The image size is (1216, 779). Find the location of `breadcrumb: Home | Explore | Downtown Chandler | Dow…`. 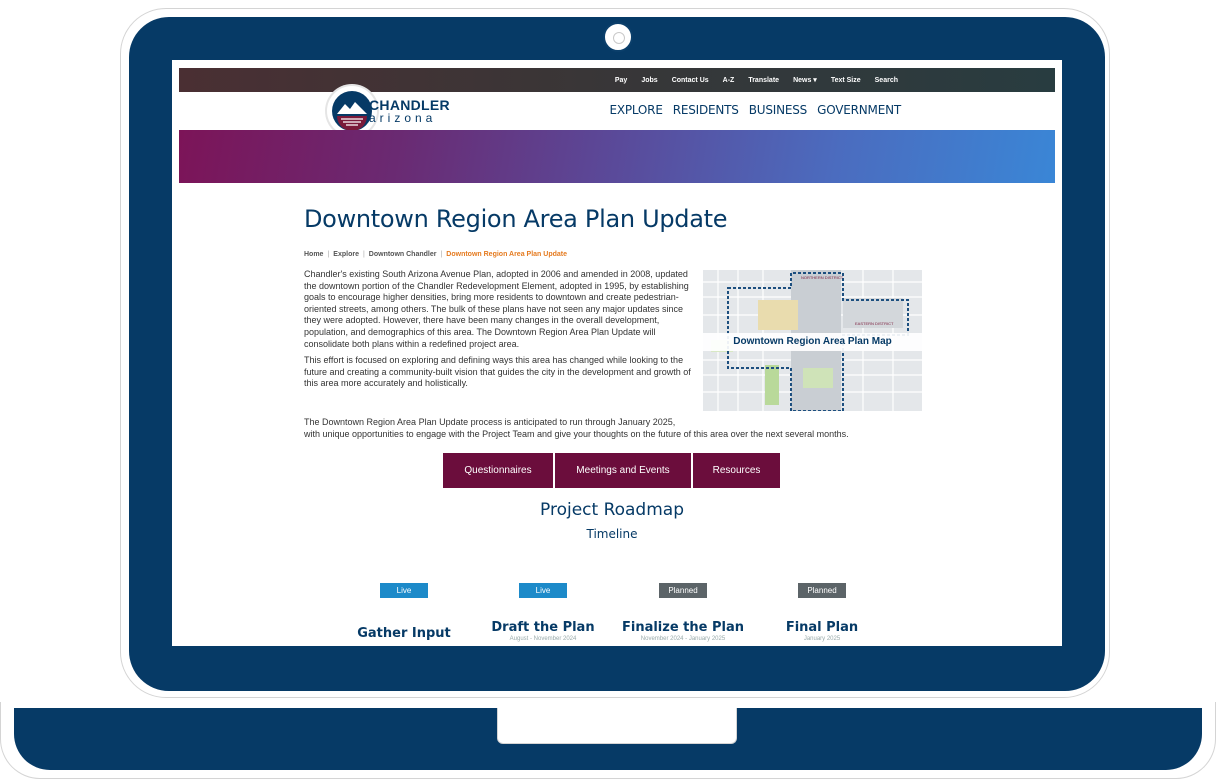

breadcrumb: Home | Explore | Downtown Chandler | Dow… is located at coordinates (435, 254).